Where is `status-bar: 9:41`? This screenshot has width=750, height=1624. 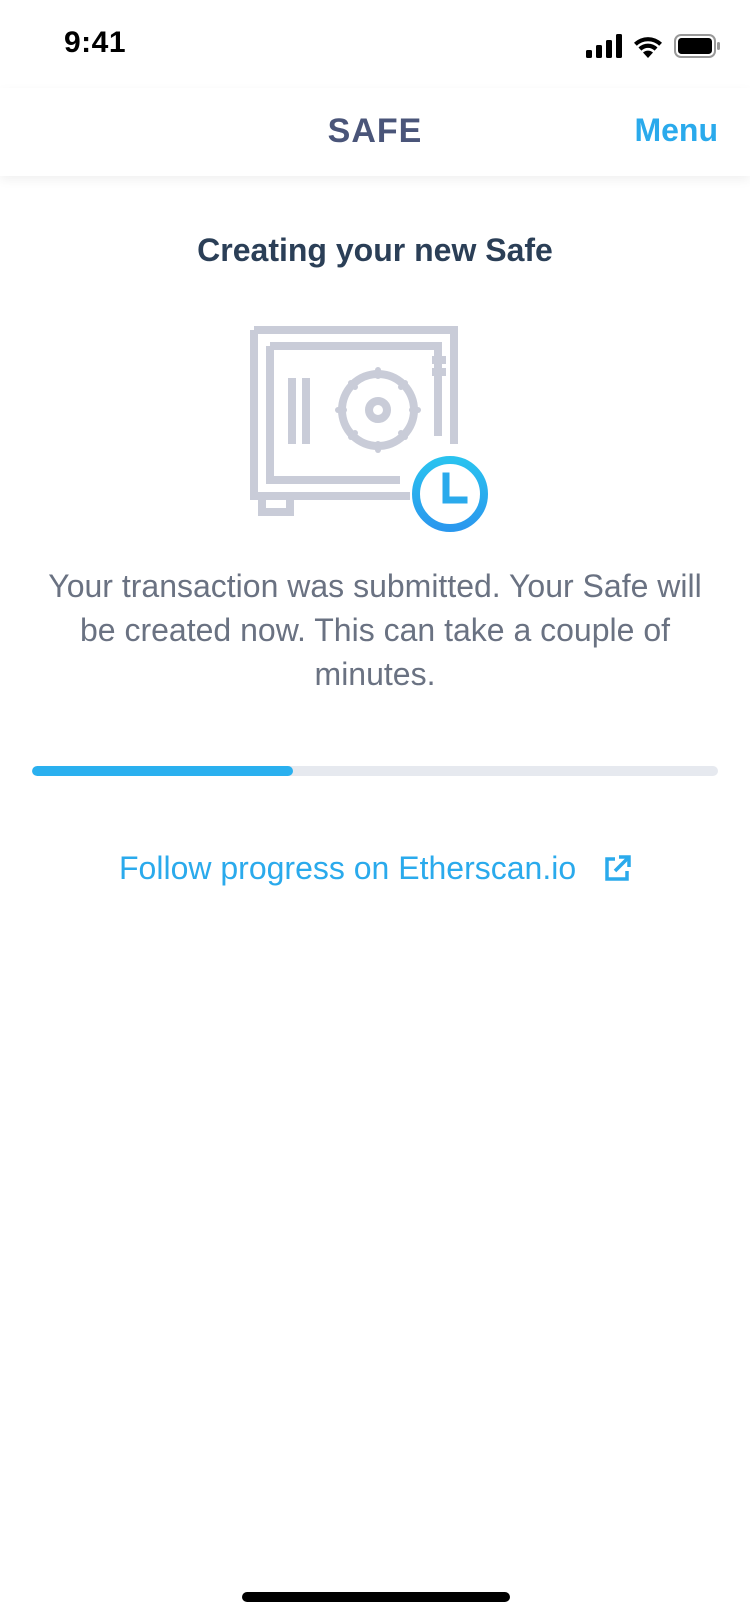
status-bar: 9:41 is located at coordinates (375, 44).